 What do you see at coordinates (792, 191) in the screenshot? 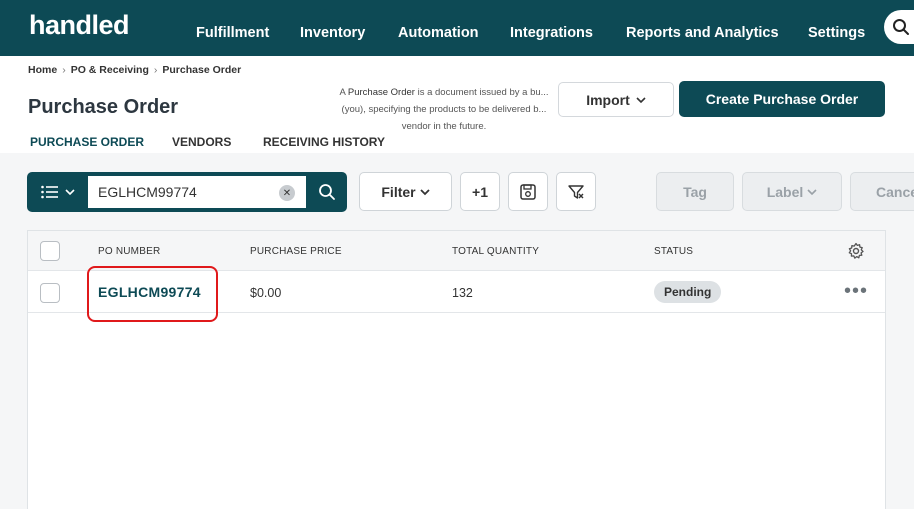
I see `label-button: Label` at bounding box center [792, 191].